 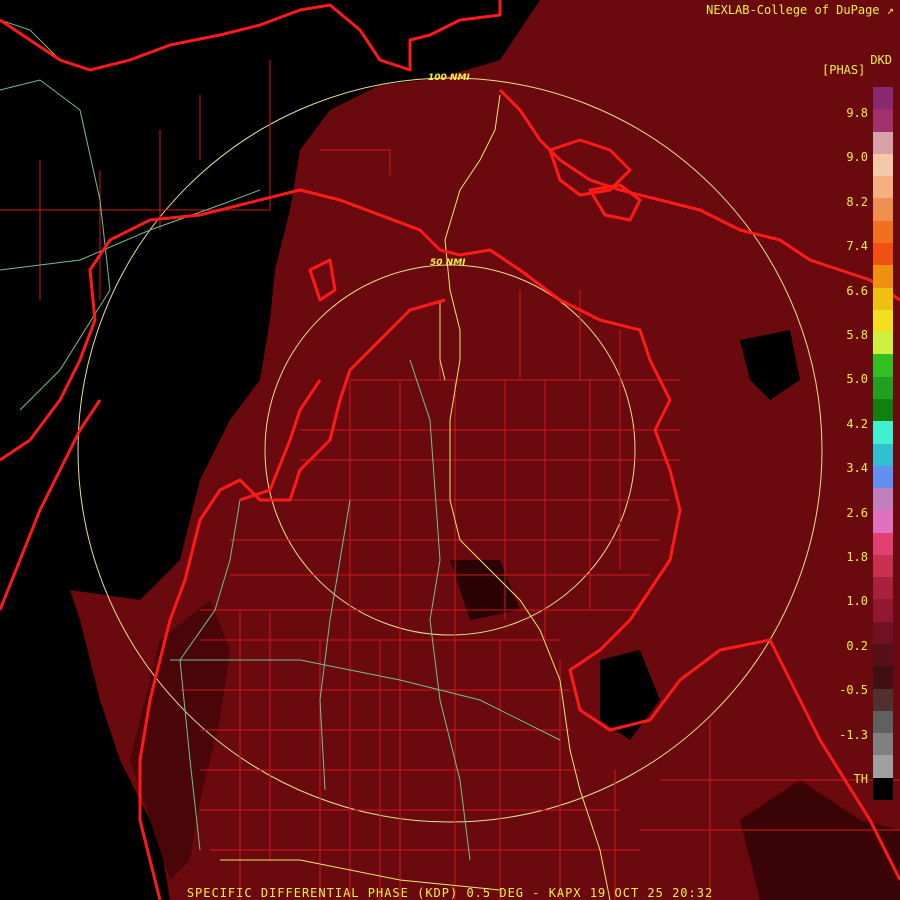 What do you see at coordinates (857, 379) in the screenshot?
I see `color-legend-tick-label: 5.0` at bounding box center [857, 379].